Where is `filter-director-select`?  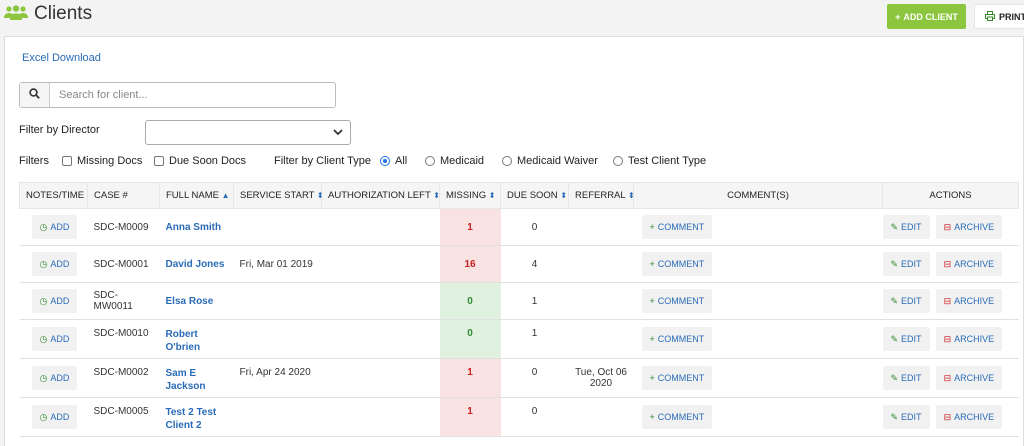 filter-director-select is located at coordinates (248, 132).